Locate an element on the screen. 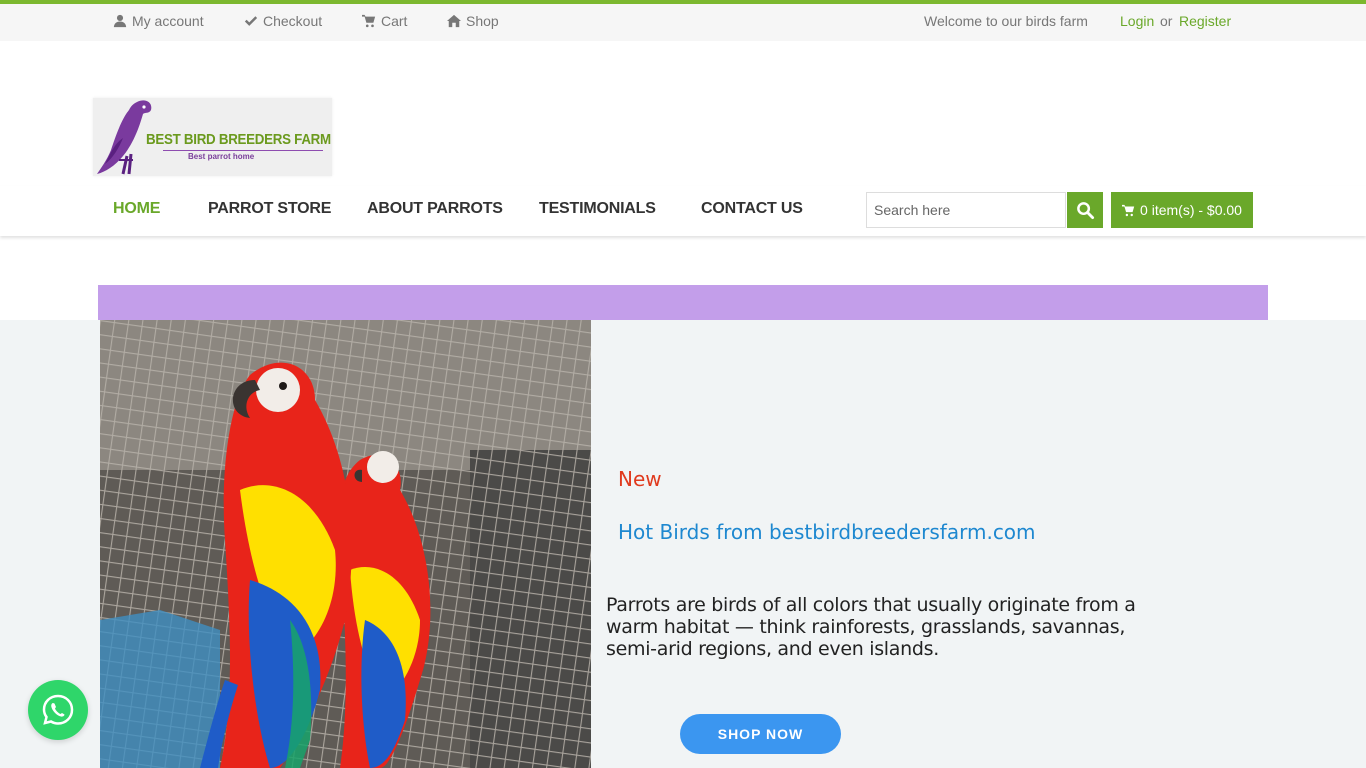 Image resolution: width=1366 pixels, height=768 pixels. checkout-link: Checkout is located at coordinates (283, 21).